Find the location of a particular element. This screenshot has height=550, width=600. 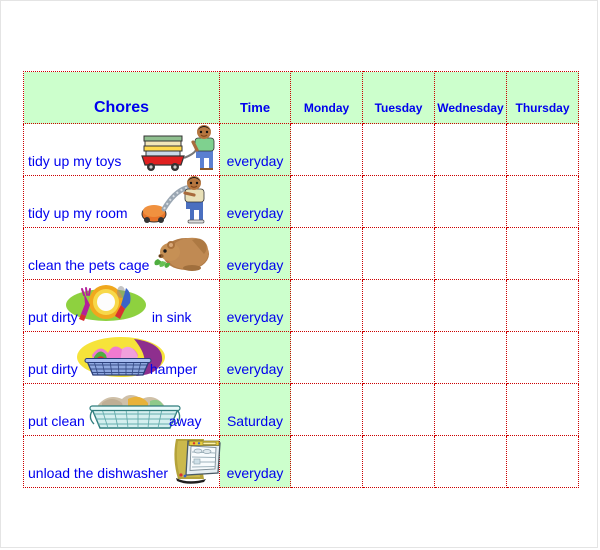

chore-text-row-3: clean the pets cage is located at coordinates (89, 265).